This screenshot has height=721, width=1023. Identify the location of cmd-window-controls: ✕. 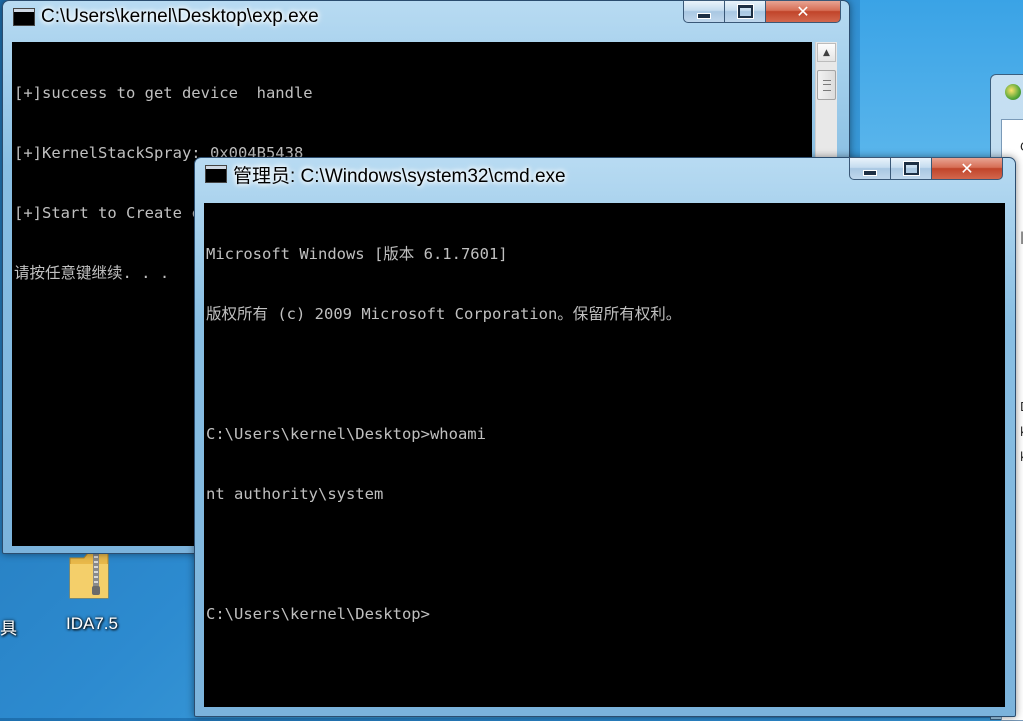
(926, 168).